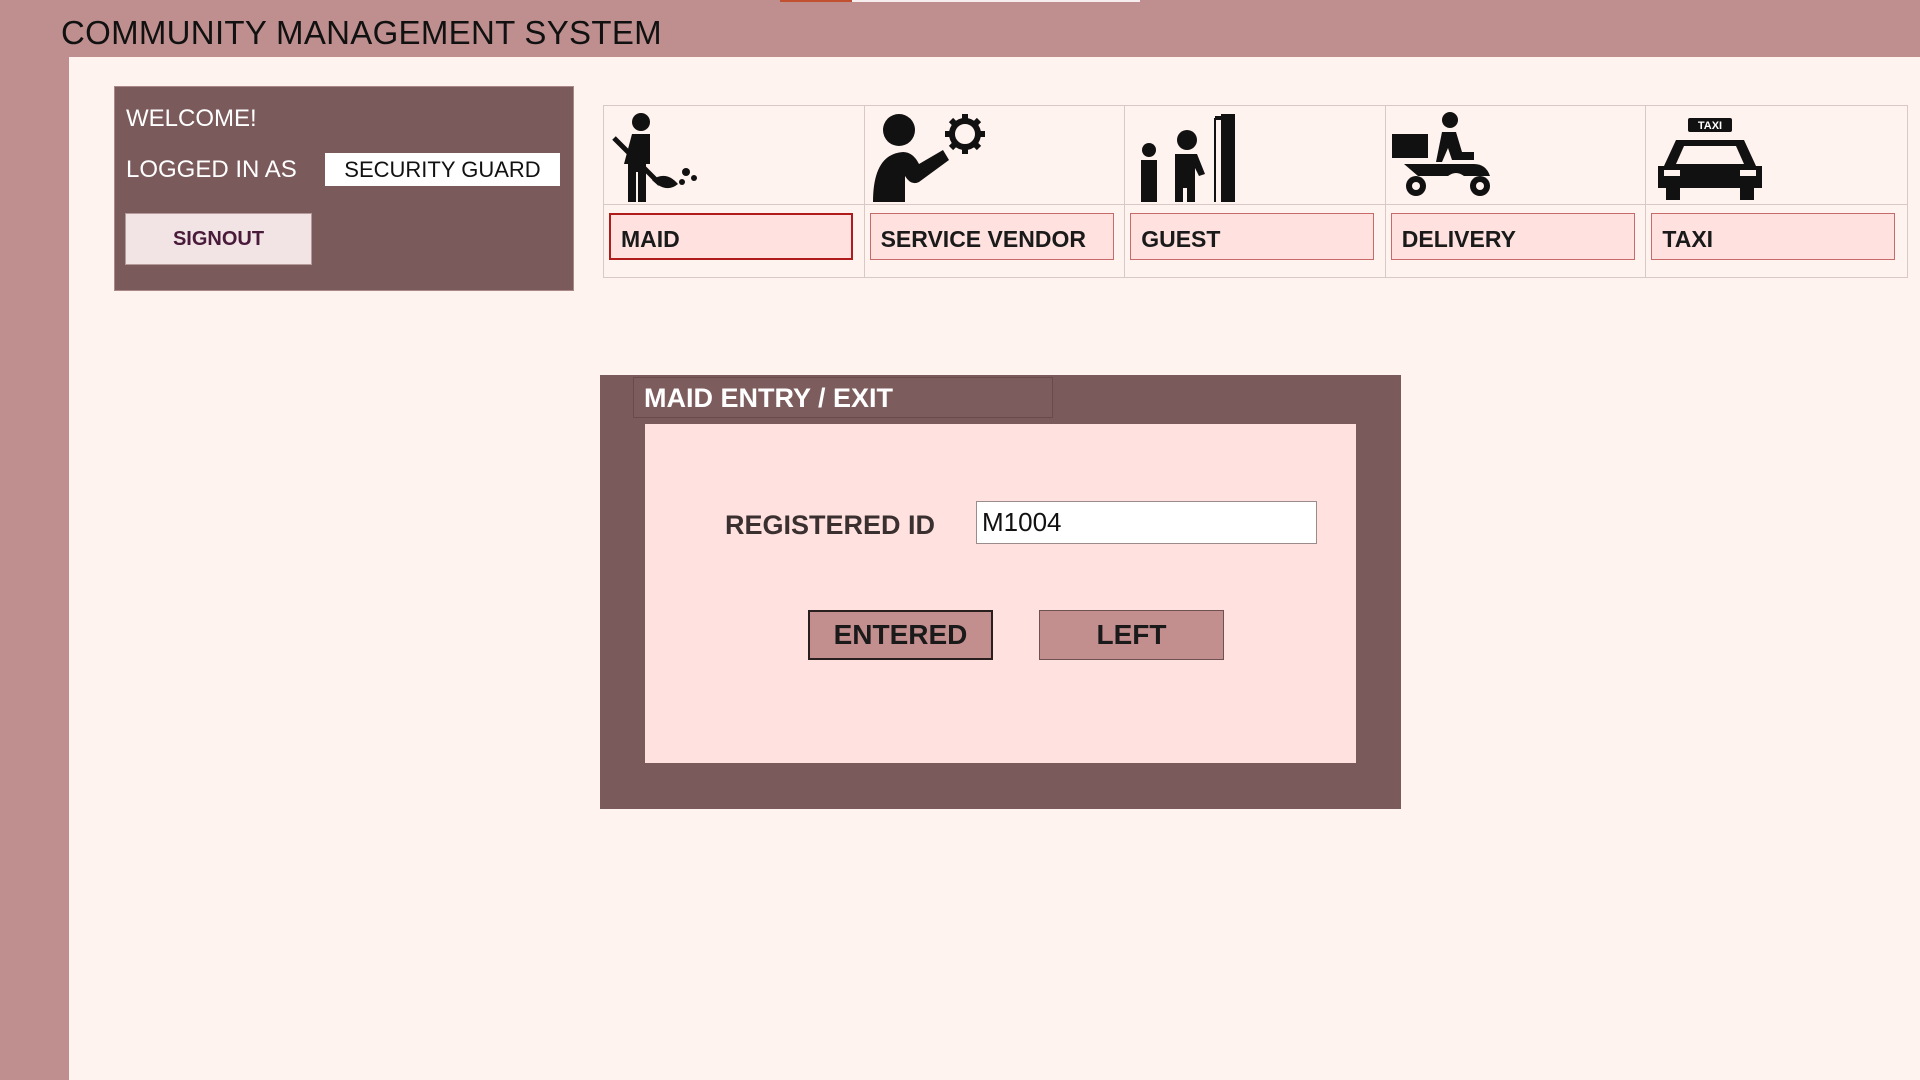  I want to click on category-guest: GUEST, so click(1255, 191).